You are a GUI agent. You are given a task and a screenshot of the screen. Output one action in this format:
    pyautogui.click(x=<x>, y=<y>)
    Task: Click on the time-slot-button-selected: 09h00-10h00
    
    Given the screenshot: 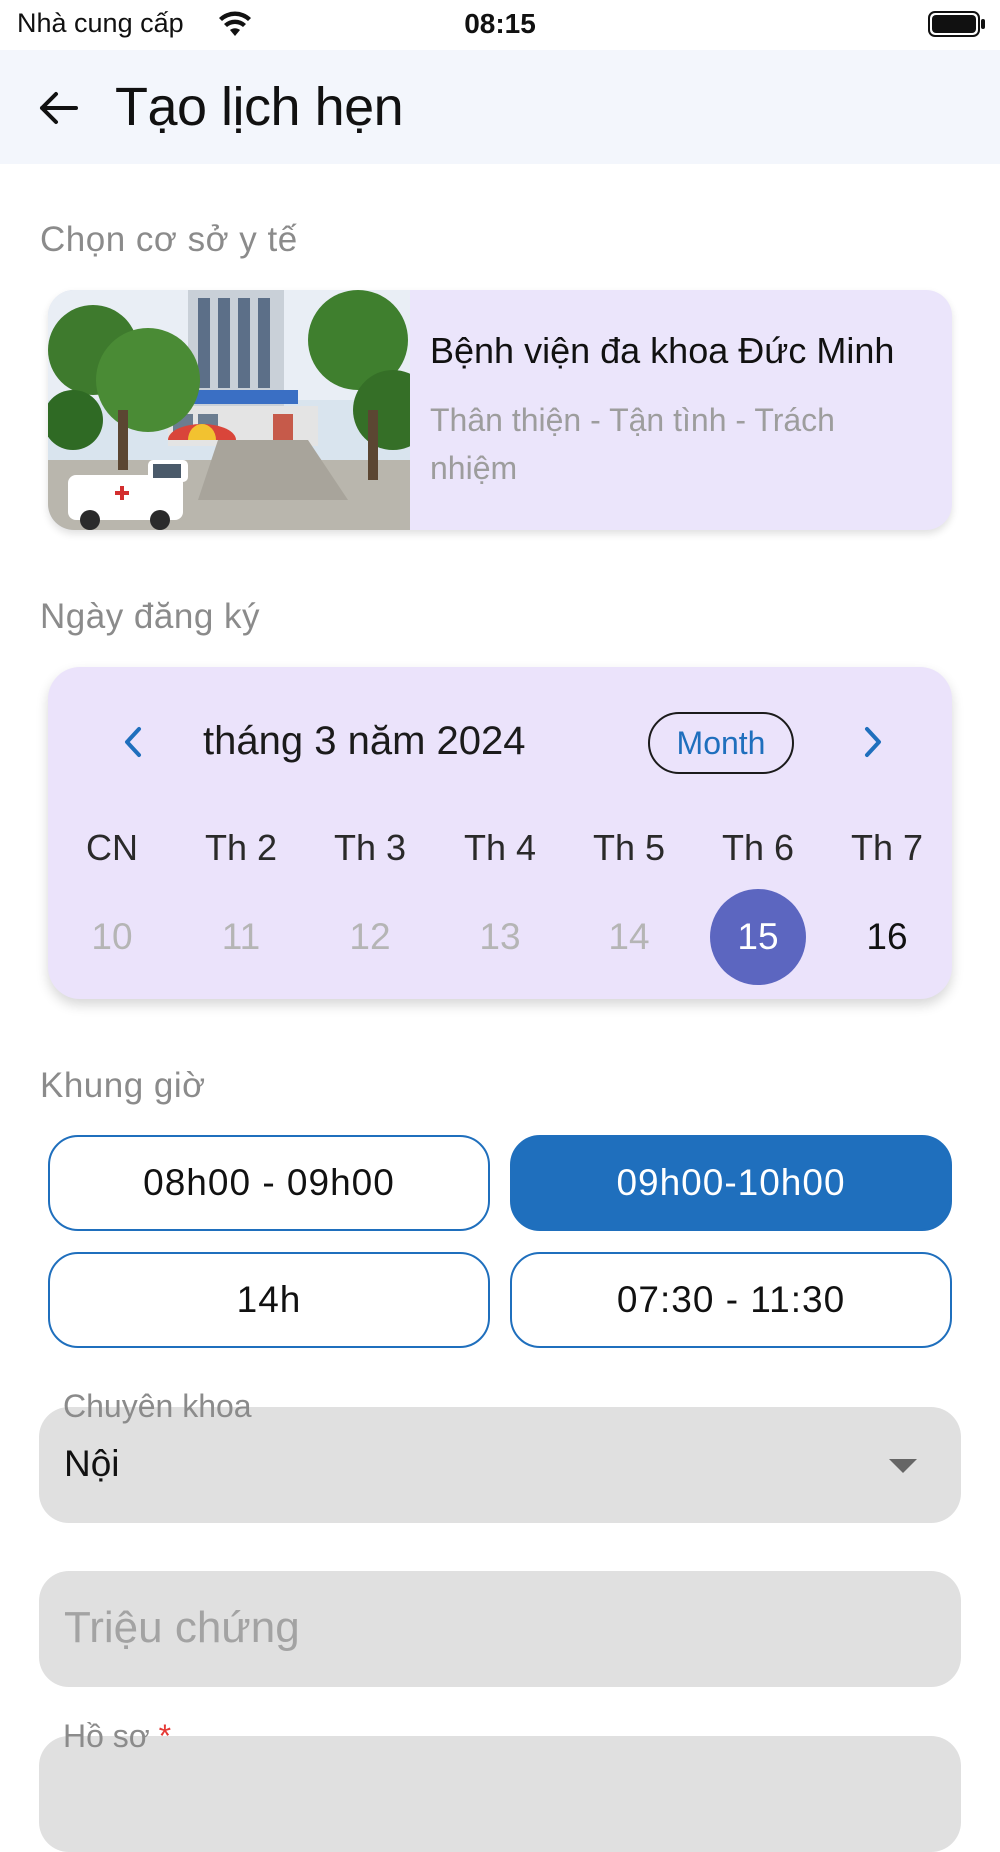 What is the action you would take?
    pyautogui.click(x=731, y=1183)
    